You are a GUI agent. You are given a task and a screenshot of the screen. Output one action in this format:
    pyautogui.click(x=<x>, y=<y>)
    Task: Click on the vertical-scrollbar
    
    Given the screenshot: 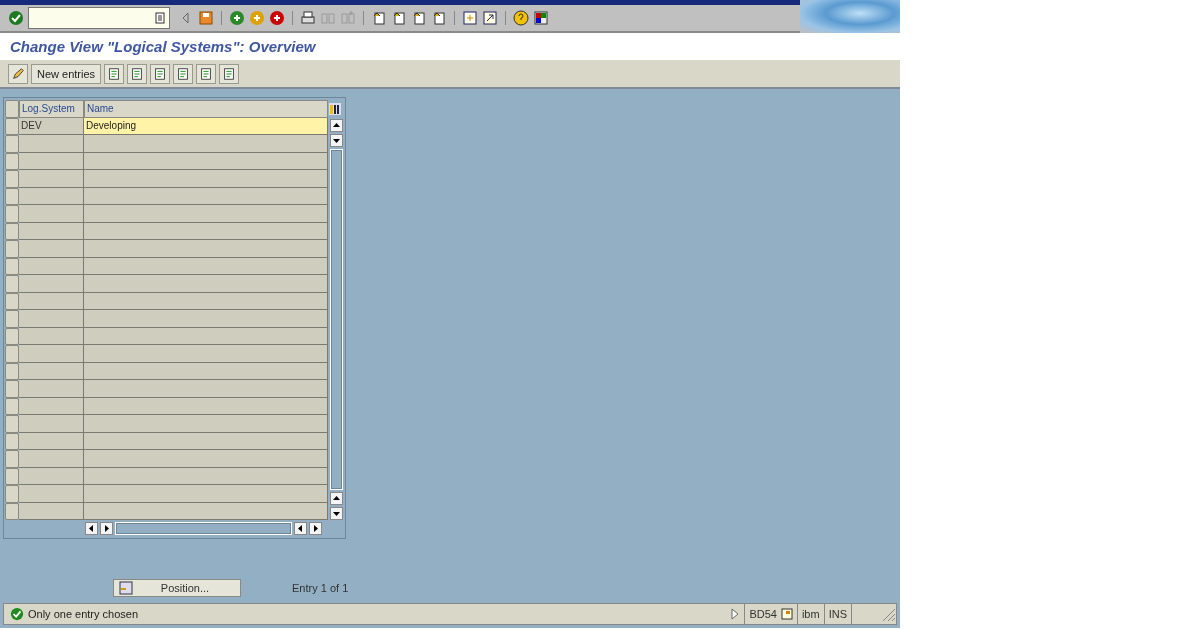 What is the action you would take?
    pyautogui.click(x=336, y=318)
    